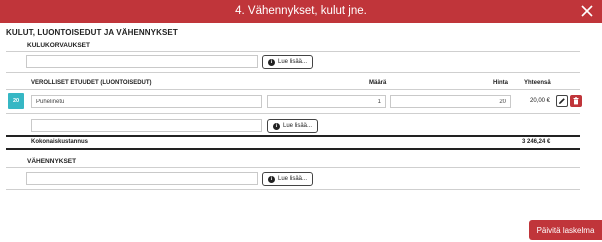 The width and height of the screenshot is (602, 242). I want to click on col-yhteensa: Yhteensä, so click(537, 83).